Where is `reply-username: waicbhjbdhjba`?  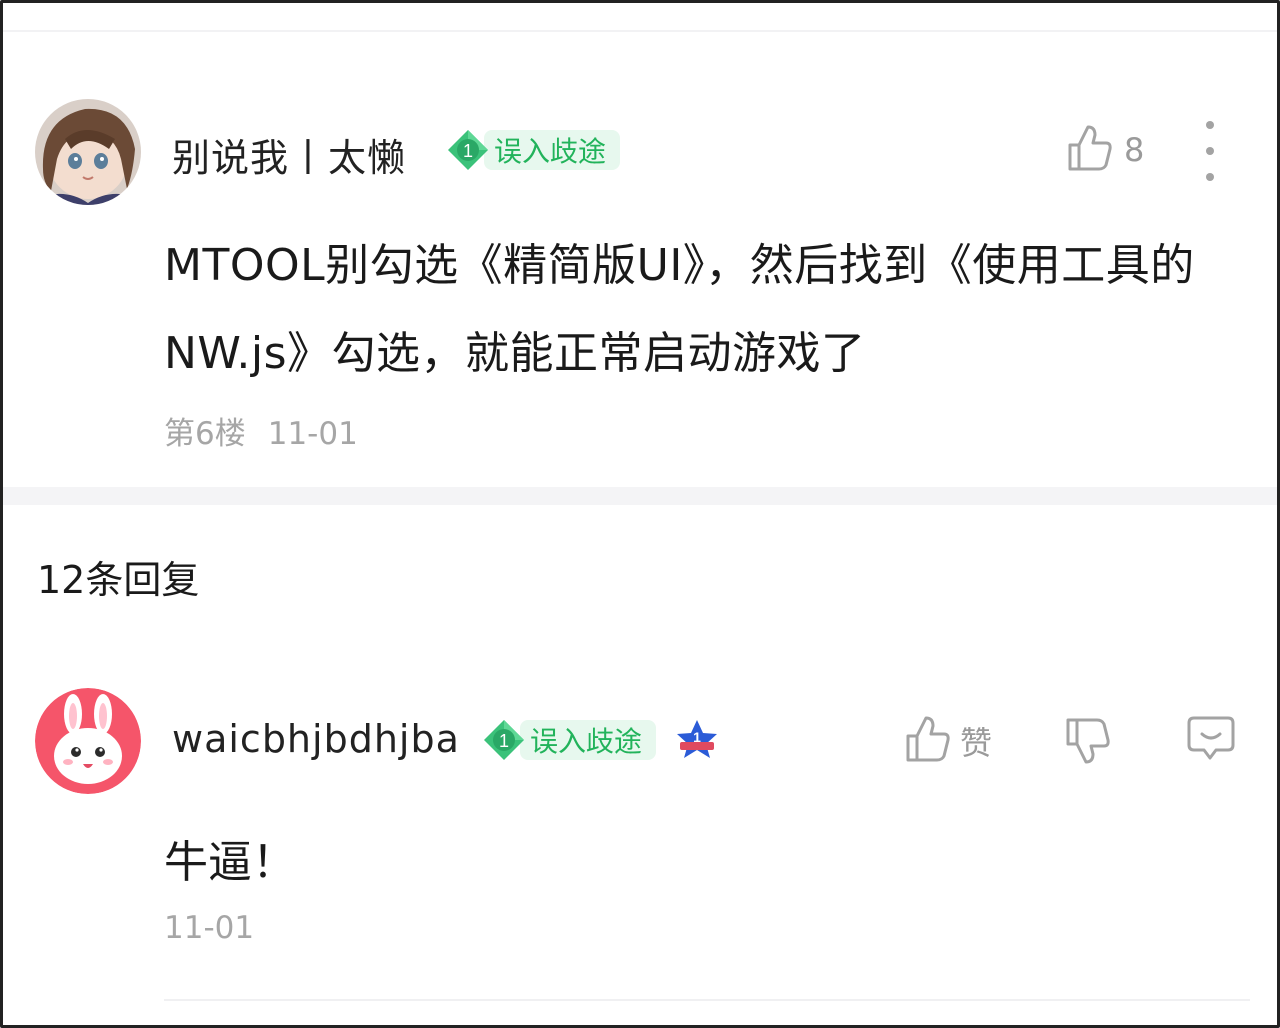
reply-username: waicbhjbdhjba is located at coordinates (316, 739).